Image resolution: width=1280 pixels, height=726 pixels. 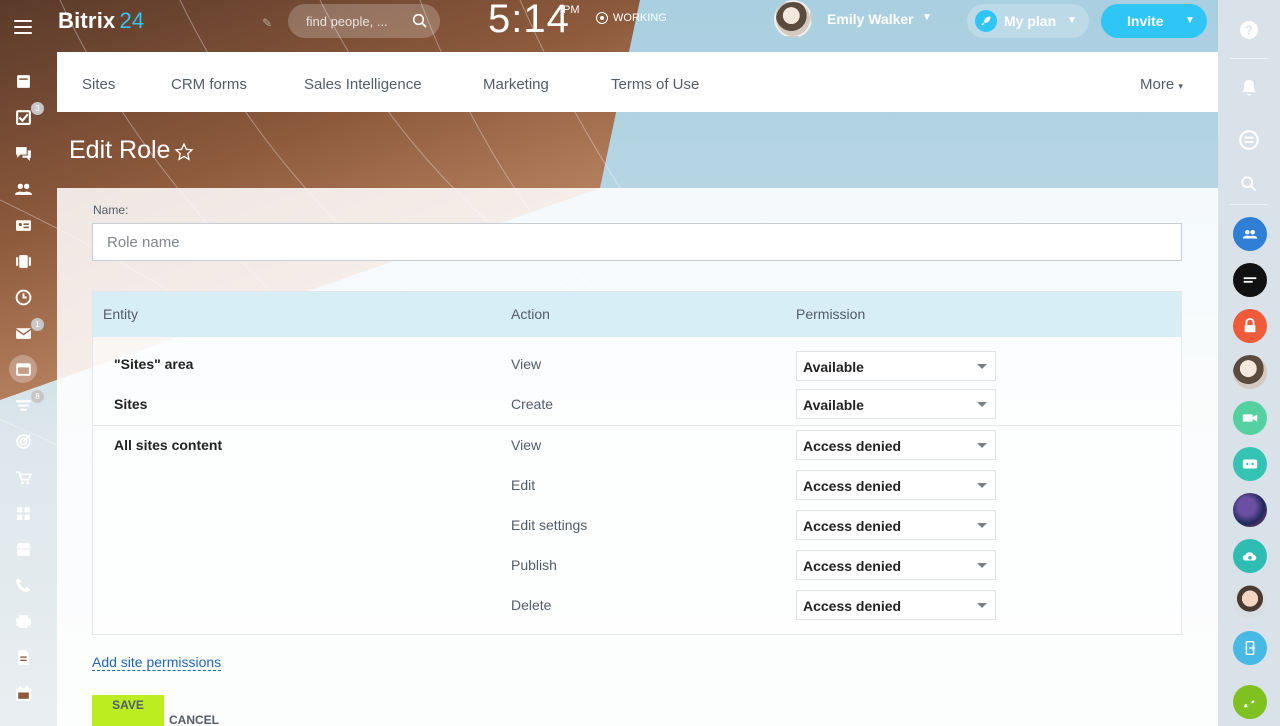 I want to click on lock-icon, so click(x=1250, y=326).